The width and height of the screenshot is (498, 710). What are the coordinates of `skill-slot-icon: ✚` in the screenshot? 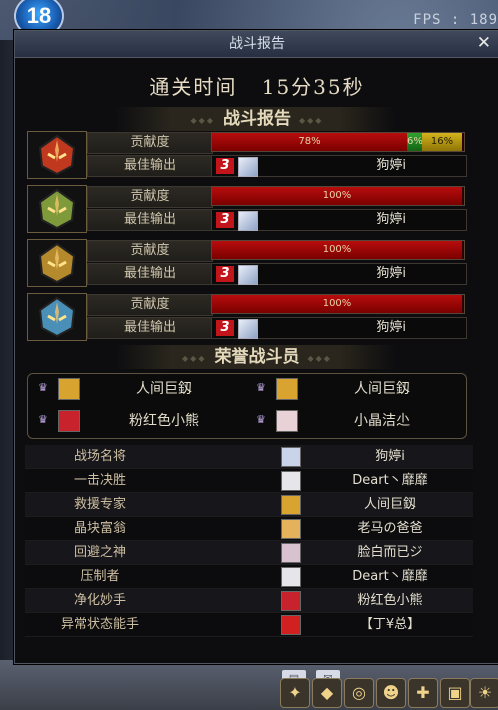 It's located at (423, 693).